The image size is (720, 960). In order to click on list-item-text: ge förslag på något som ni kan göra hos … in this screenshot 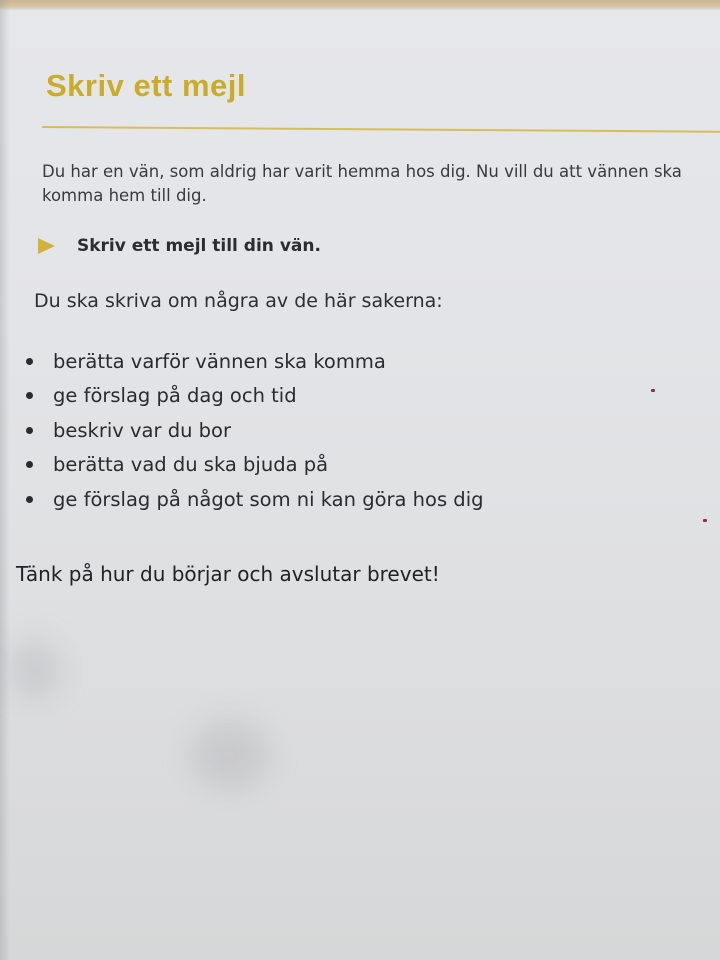, I will do `click(268, 499)`.